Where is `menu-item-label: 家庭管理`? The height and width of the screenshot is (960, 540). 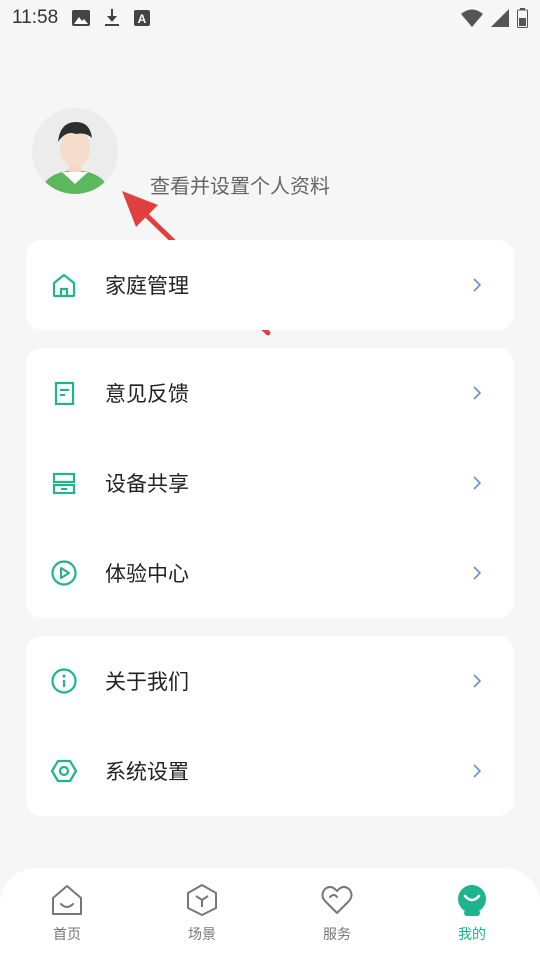 menu-item-label: 家庭管理 is located at coordinates (147, 286).